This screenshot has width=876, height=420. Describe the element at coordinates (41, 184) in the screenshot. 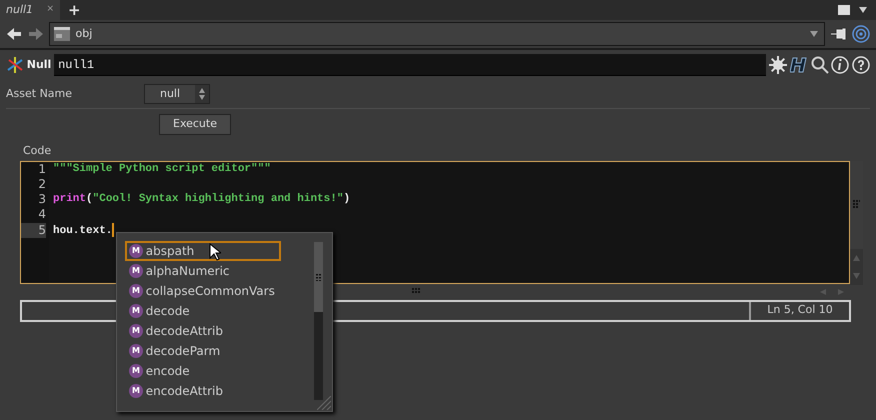

I see `line-number: 2` at that location.